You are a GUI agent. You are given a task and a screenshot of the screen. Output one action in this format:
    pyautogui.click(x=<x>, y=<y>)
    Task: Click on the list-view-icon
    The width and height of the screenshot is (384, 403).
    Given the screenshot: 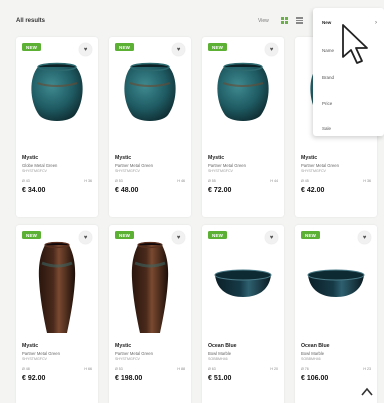 What is the action you would take?
    pyautogui.click(x=299, y=20)
    